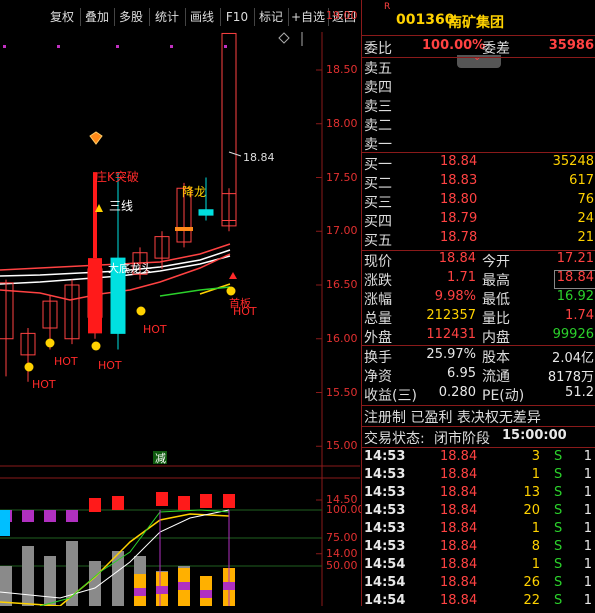  Describe the element at coordinates (425, 20) in the screenshot. I see `stock-code: 001360` at that location.